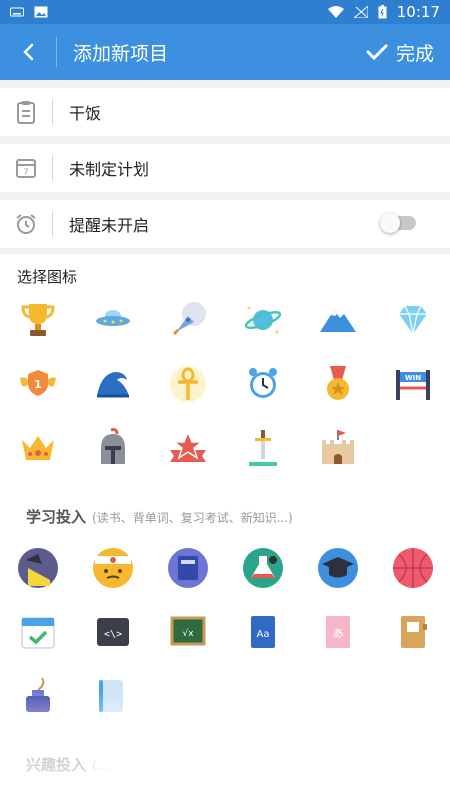 The image size is (450, 800). I want to click on chalkboard-icon: √x, so click(187, 631).